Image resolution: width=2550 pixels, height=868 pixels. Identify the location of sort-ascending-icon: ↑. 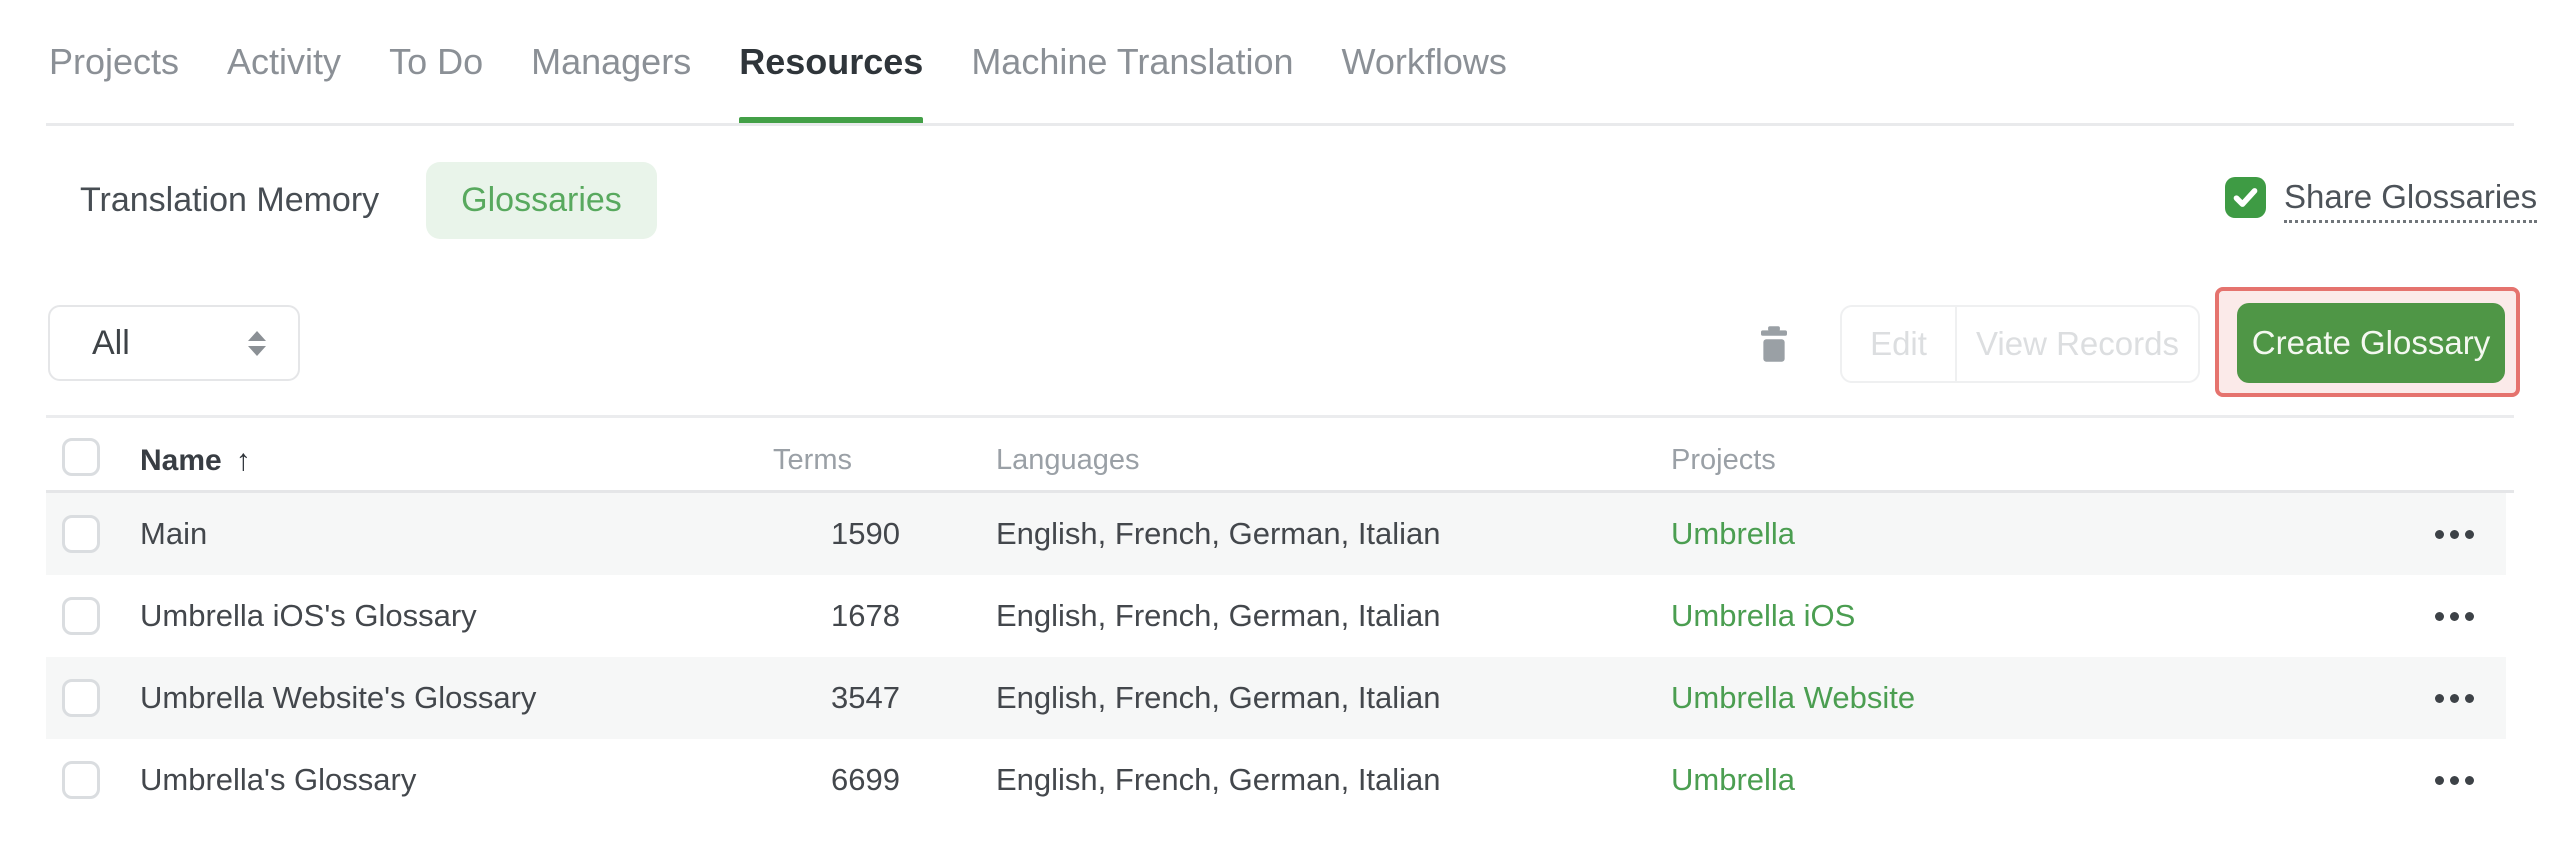
(243, 460).